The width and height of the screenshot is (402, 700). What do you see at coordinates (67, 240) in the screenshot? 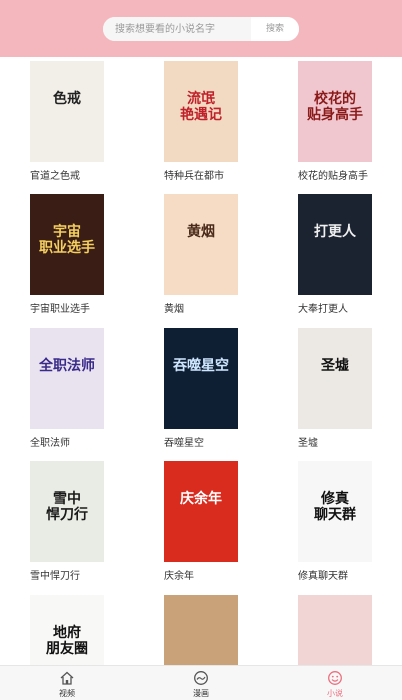
I see `book-cover-text: 宇宙 职业选手` at bounding box center [67, 240].